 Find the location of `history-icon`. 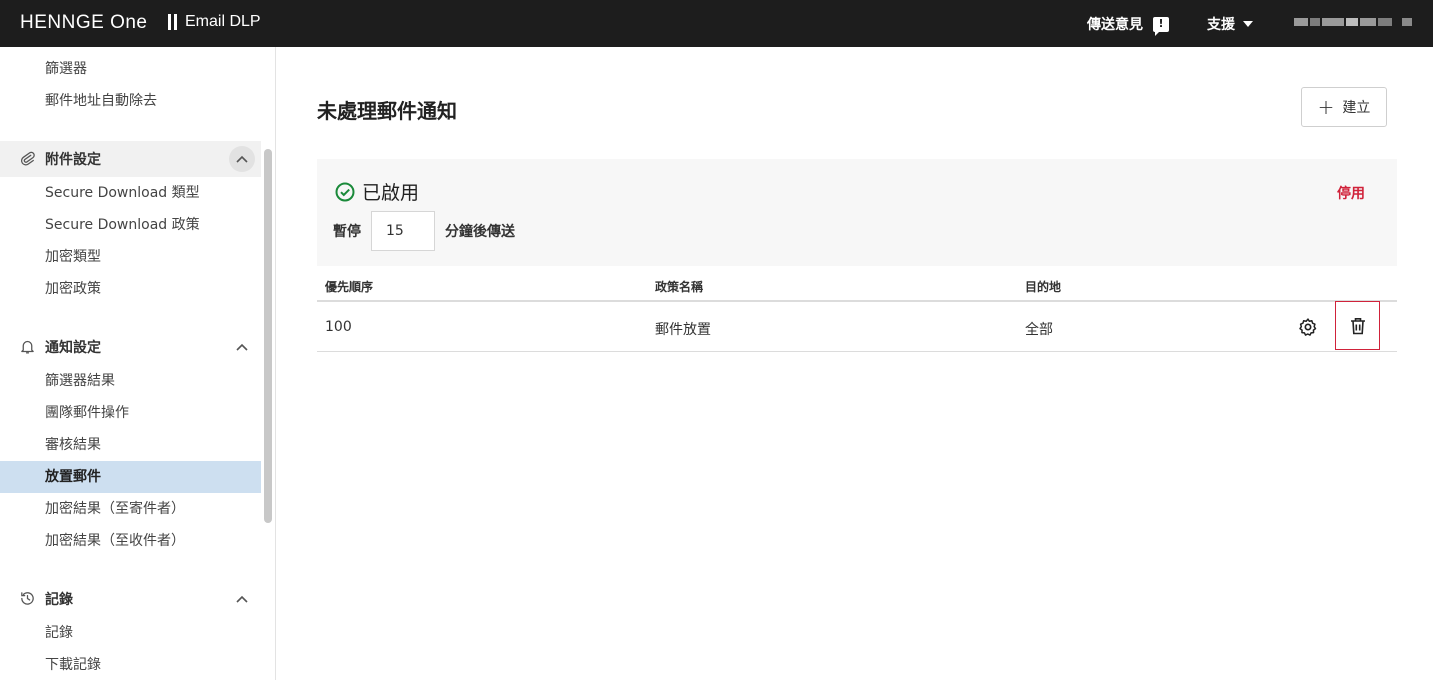

history-icon is located at coordinates (27, 598).